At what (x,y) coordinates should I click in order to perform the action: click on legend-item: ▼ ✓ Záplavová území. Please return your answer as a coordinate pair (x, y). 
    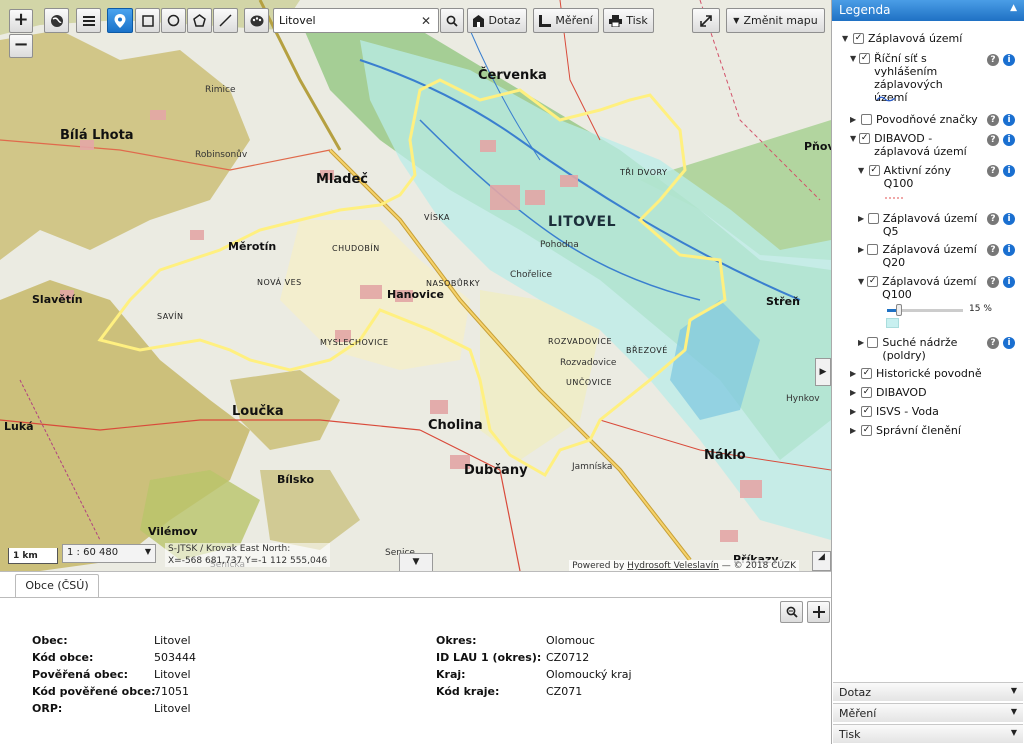
    Looking at the image, I should click on (932, 38).